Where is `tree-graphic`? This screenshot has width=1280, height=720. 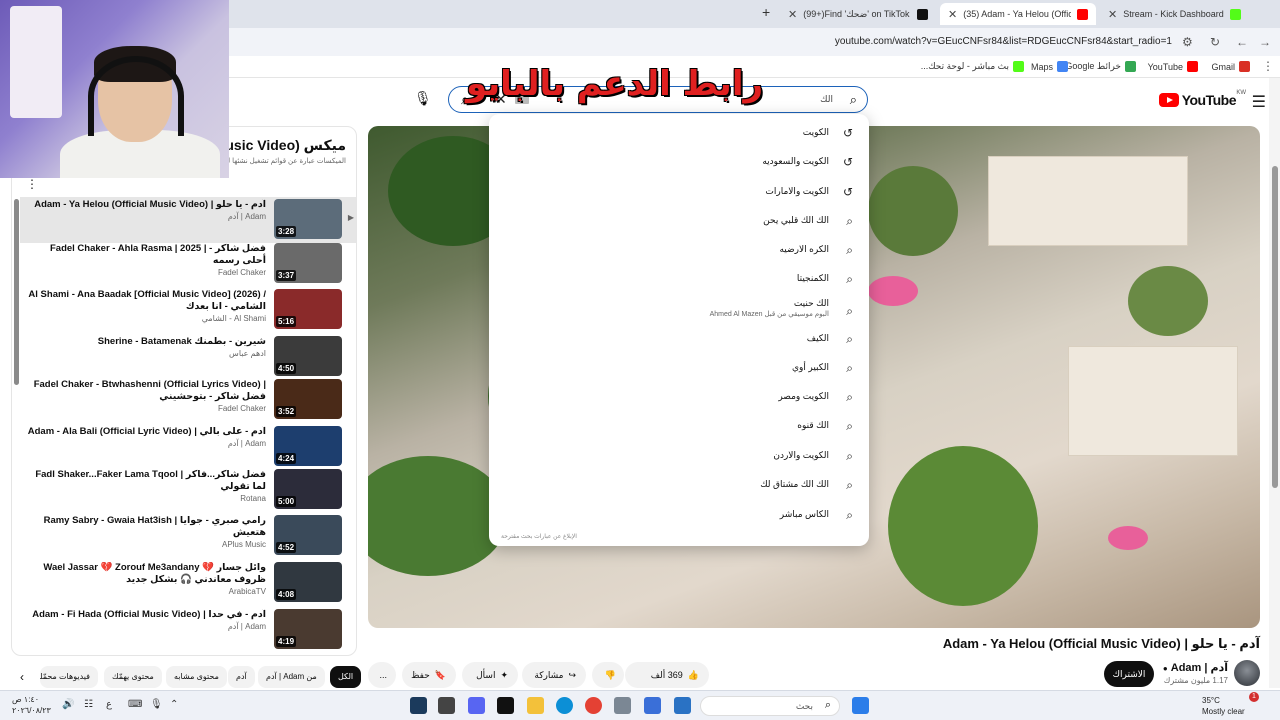
tree-graphic is located at coordinates (913, 211).